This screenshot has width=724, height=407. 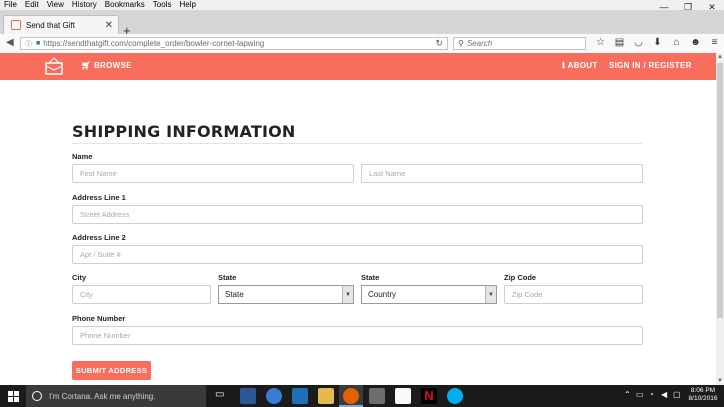 What do you see at coordinates (87, 65) in the screenshot?
I see `cart-icon: 🛒︎` at bounding box center [87, 65].